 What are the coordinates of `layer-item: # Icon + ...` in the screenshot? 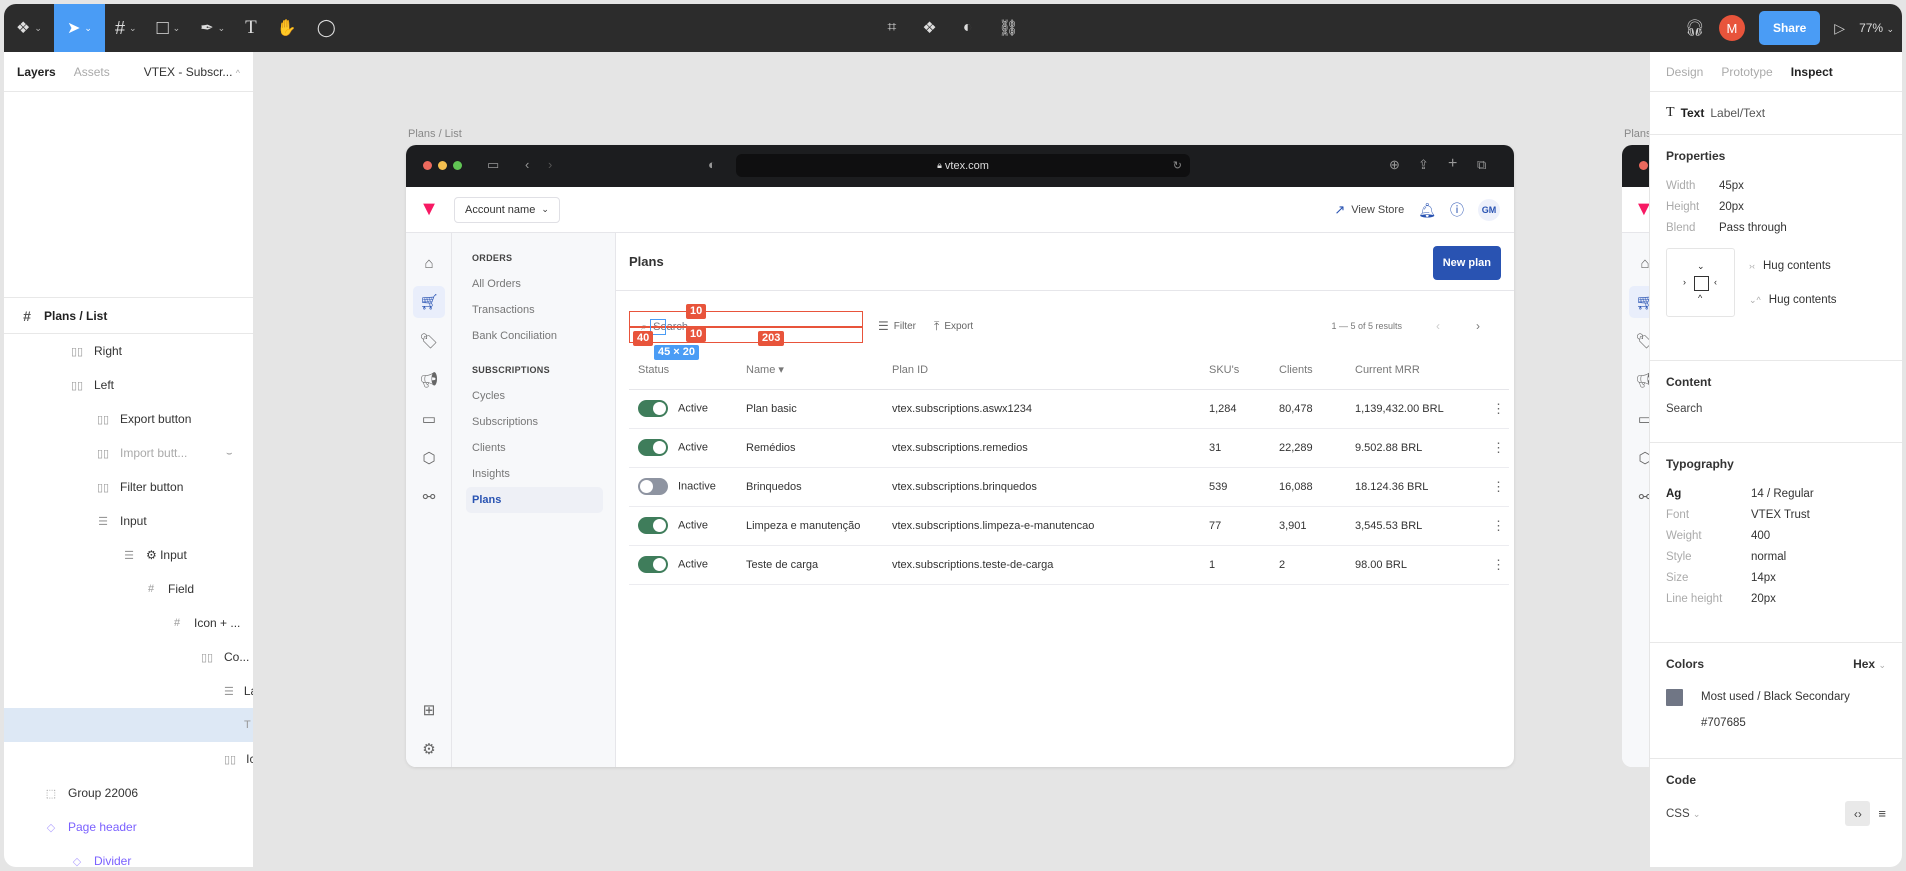 It's located at (128, 623).